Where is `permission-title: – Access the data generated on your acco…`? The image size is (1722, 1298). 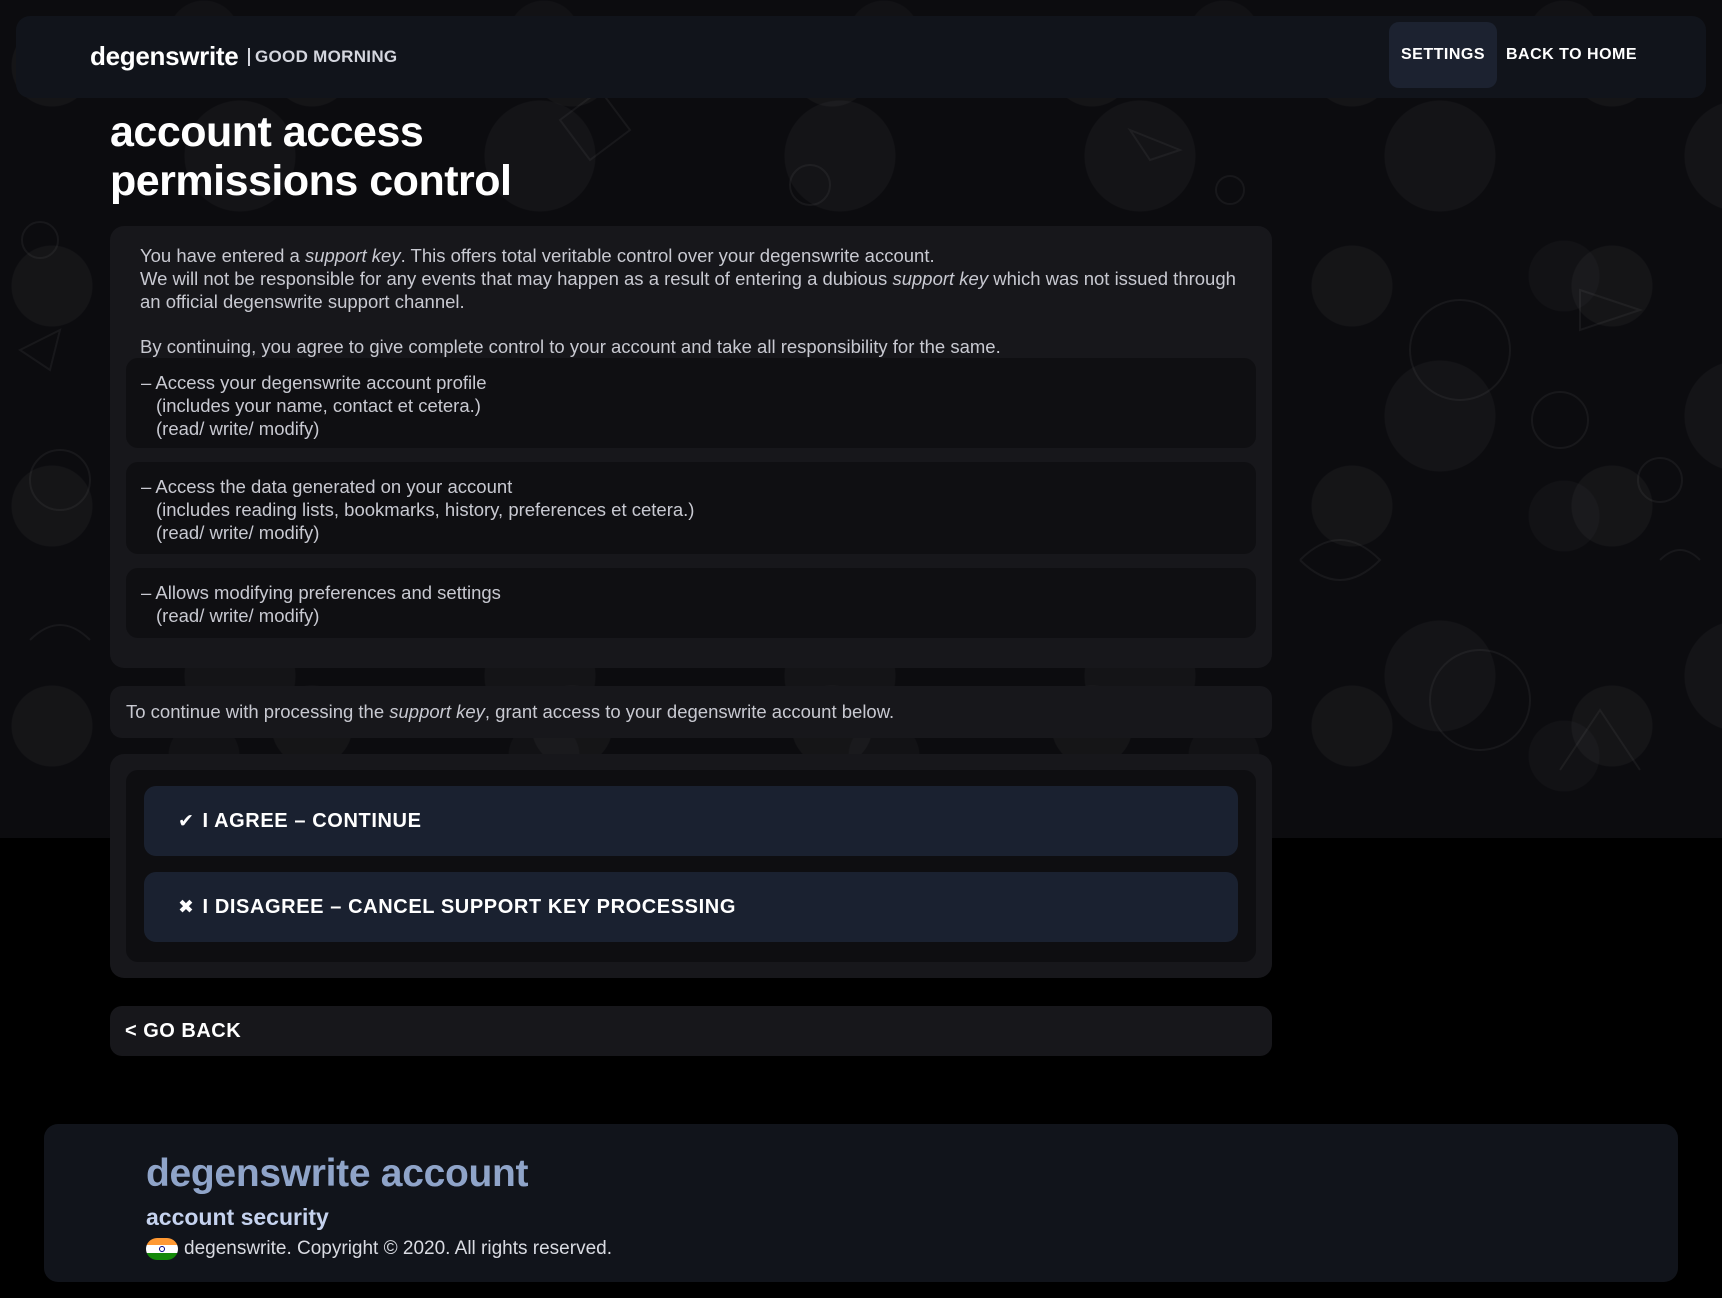
permission-title: – Access the data generated on your acco… is located at coordinates (327, 486).